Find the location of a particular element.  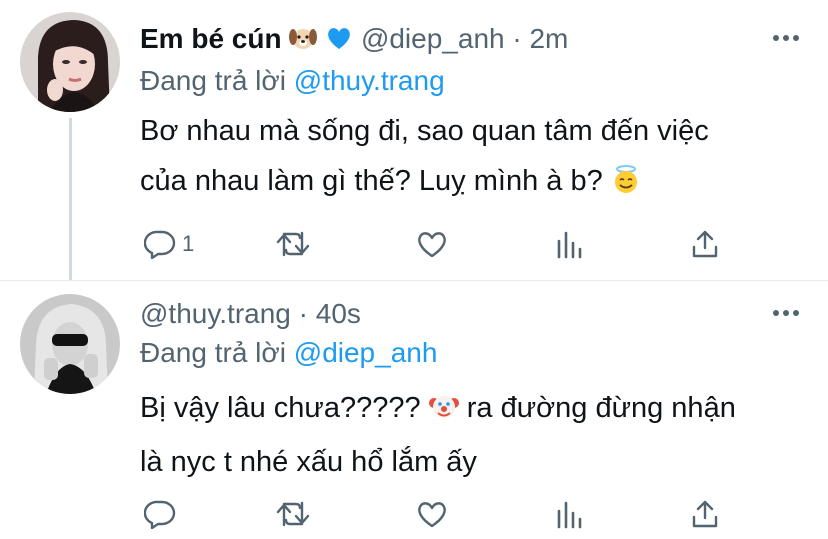

tweet-header: Em bé cún @diep_anh · 2m is located at coordinates (354, 41).